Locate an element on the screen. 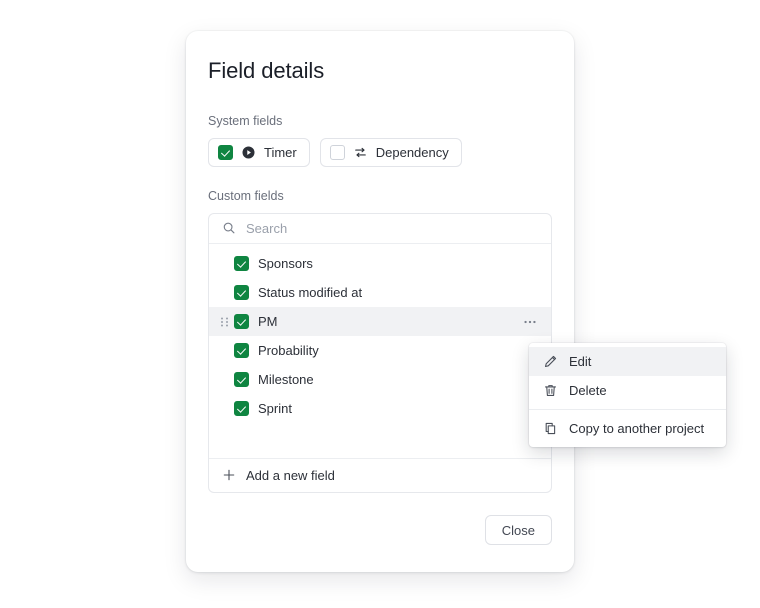 This screenshot has height=608, width=760. search-row is located at coordinates (380, 229).